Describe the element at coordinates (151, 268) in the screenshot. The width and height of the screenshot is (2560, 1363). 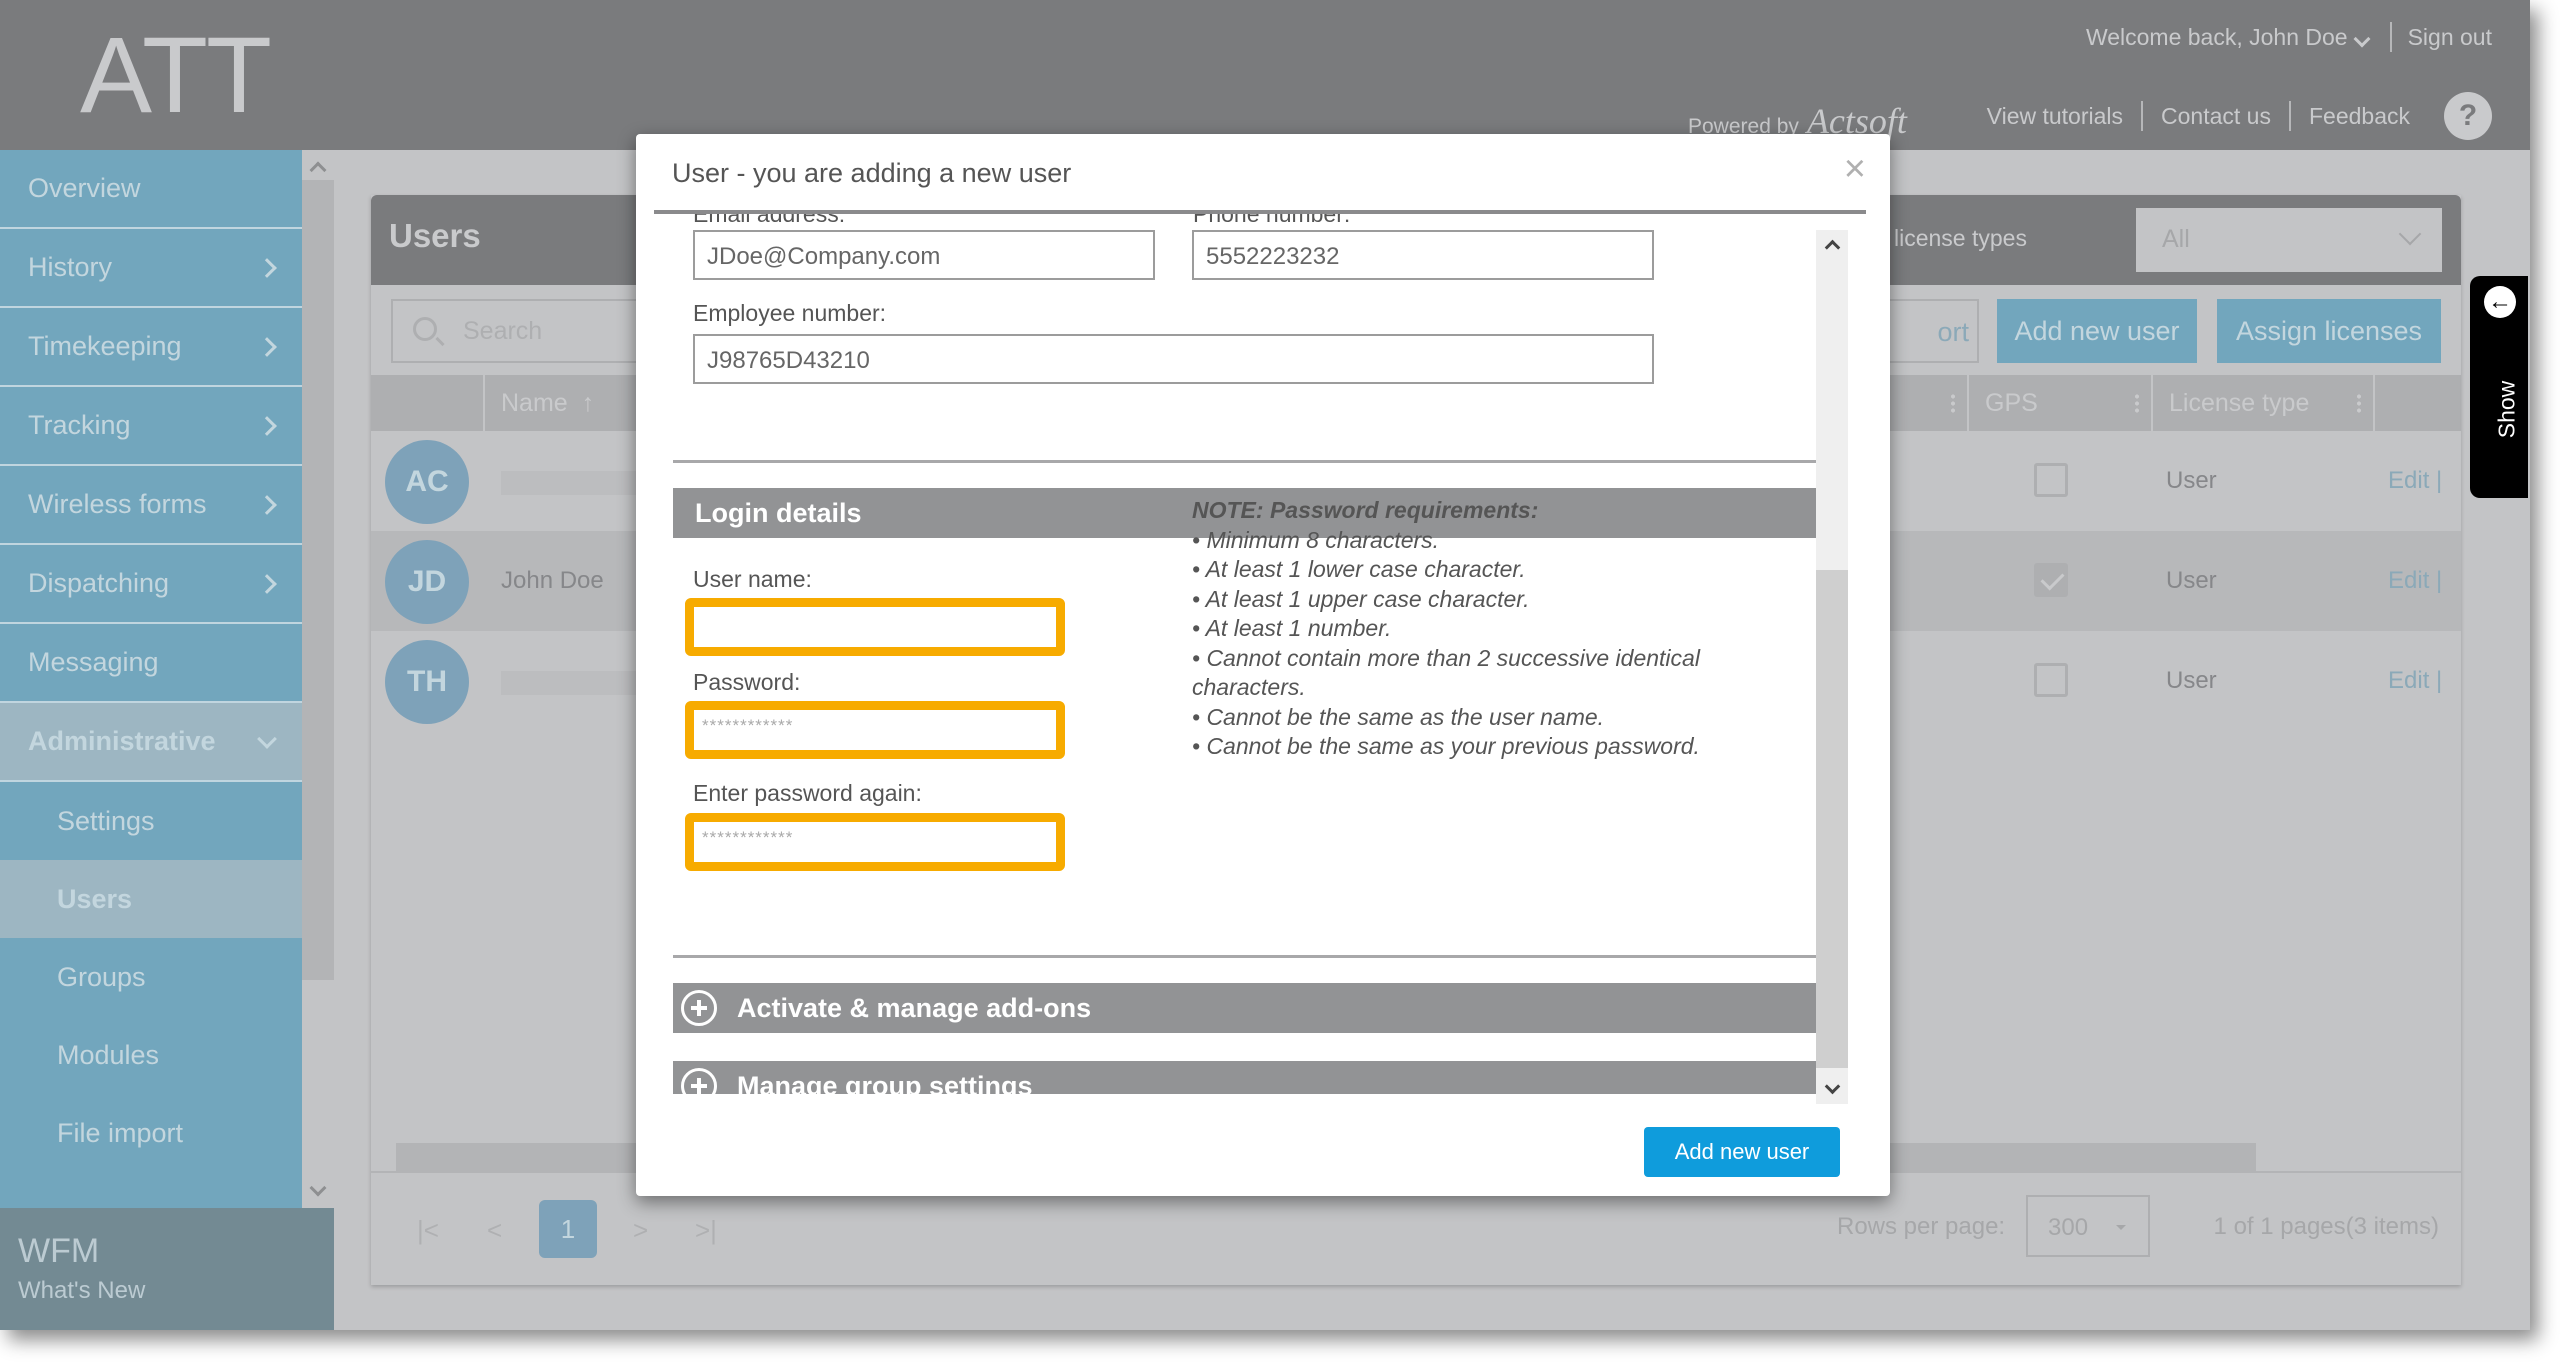
I see `sidebar-item-history: History` at that location.